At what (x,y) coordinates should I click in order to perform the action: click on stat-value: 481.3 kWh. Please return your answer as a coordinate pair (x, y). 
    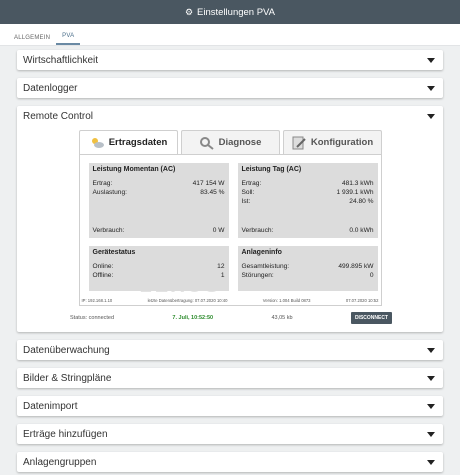
    Looking at the image, I should click on (357, 183).